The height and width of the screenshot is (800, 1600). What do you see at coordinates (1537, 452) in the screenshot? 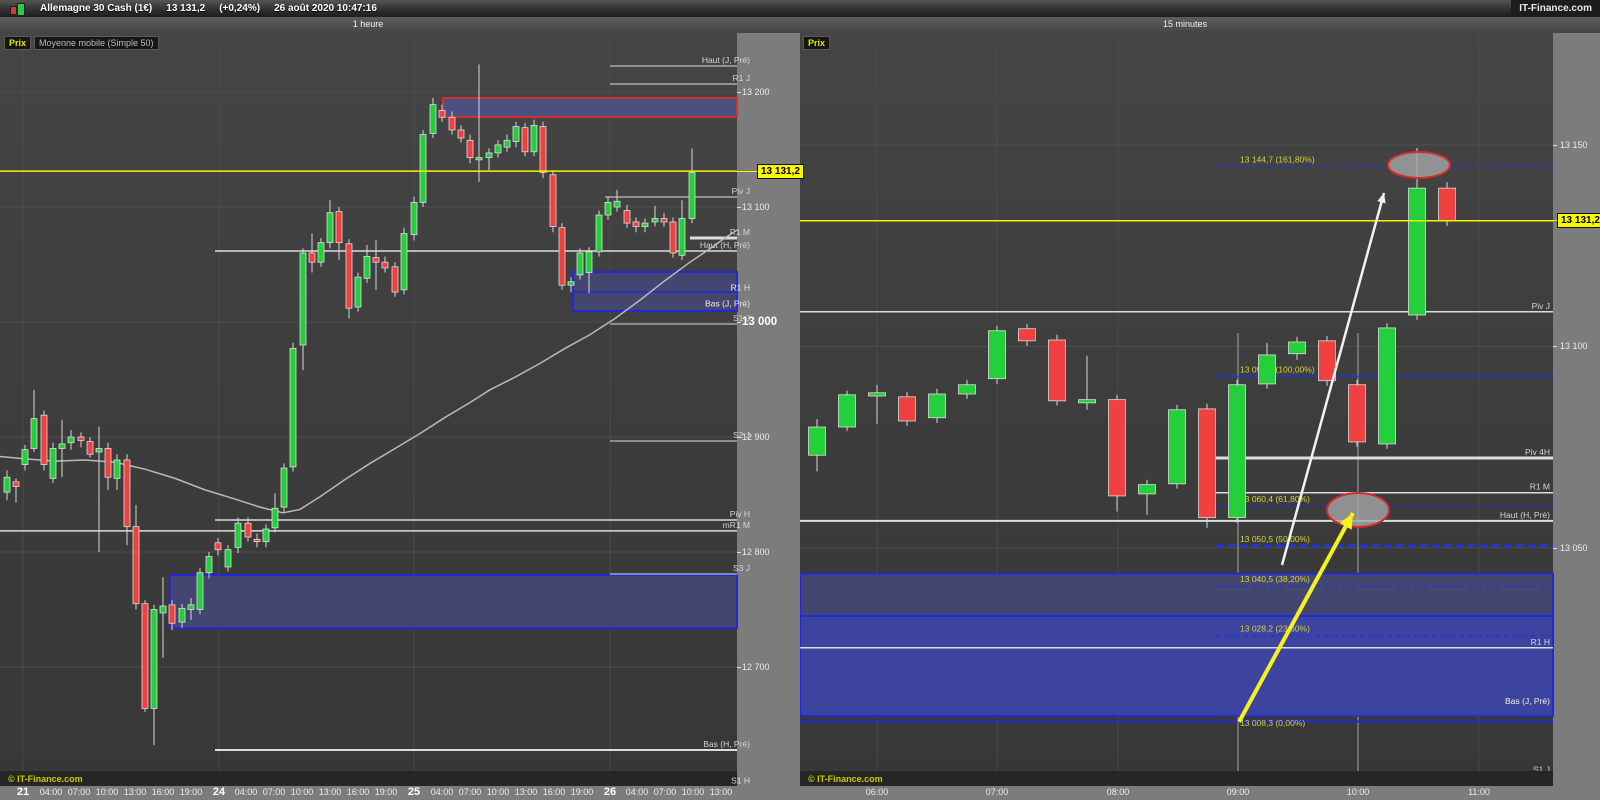
I see `level-label: Piv 4H` at bounding box center [1537, 452].